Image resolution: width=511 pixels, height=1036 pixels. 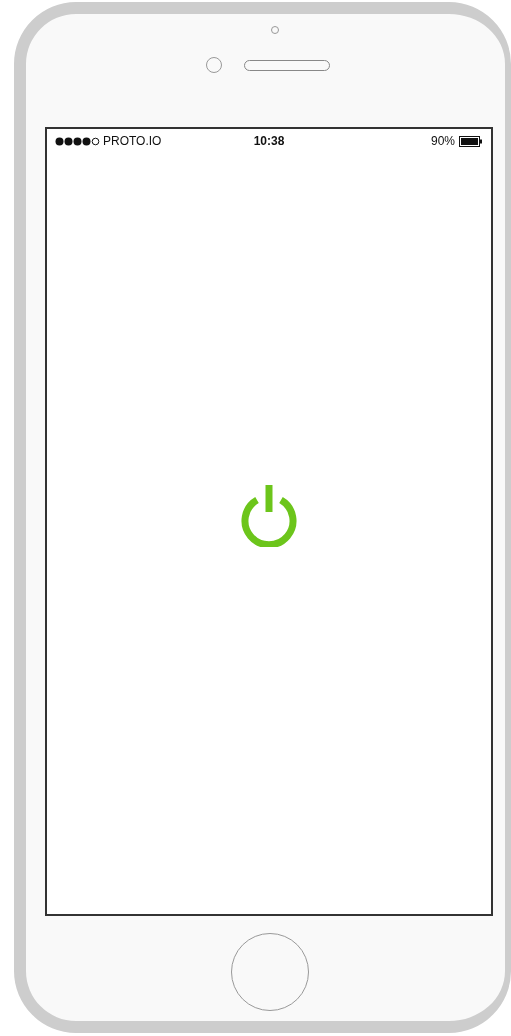 What do you see at coordinates (269, 141) in the screenshot?
I see `status-time: 10:38` at bounding box center [269, 141].